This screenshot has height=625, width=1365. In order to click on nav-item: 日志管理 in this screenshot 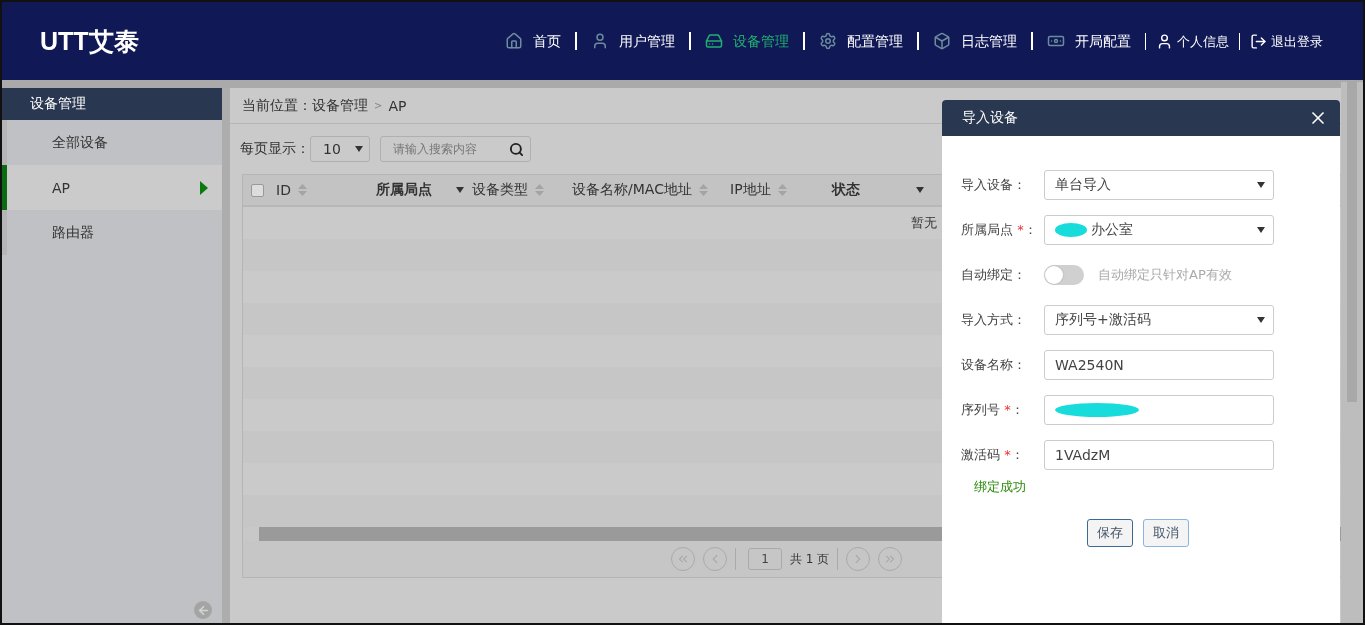, I will do `click(974, 41)`.